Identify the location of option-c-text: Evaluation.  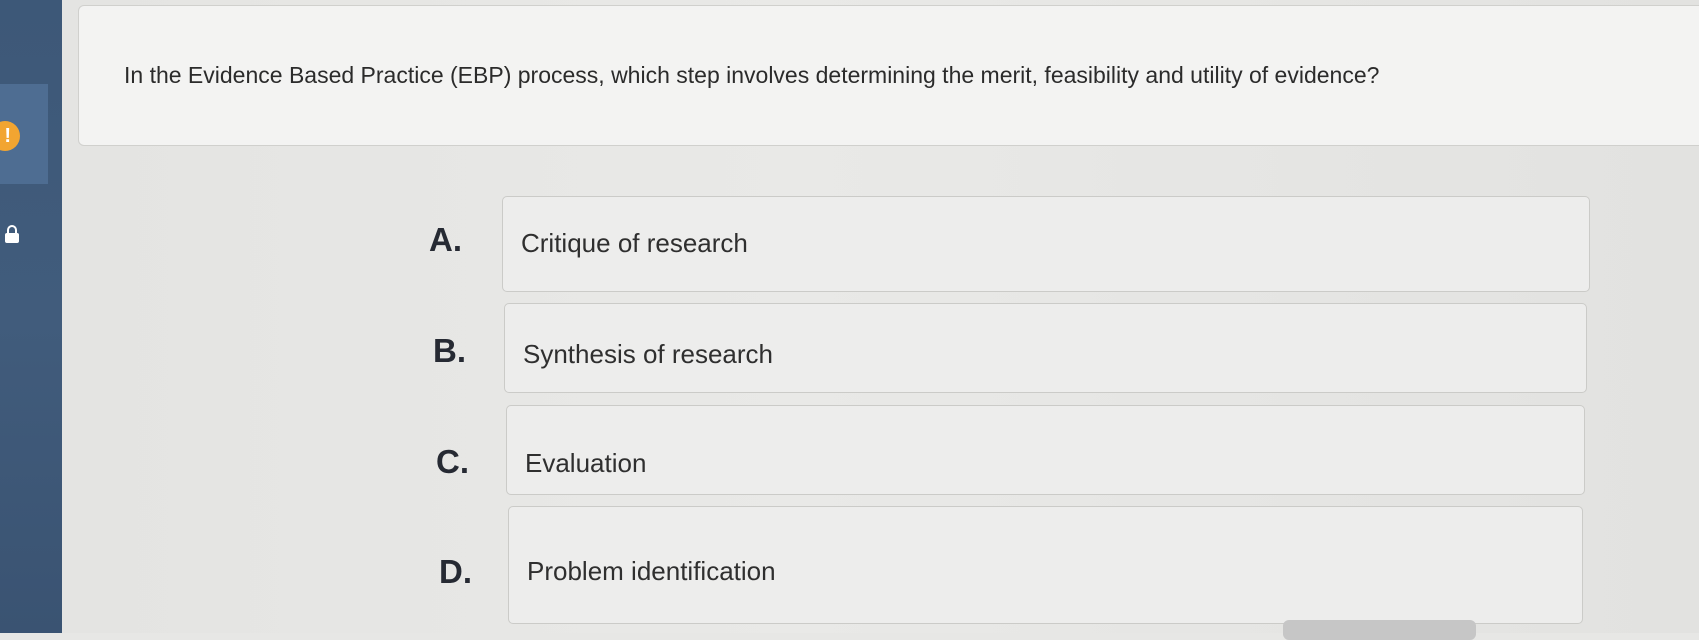
(586, 463).